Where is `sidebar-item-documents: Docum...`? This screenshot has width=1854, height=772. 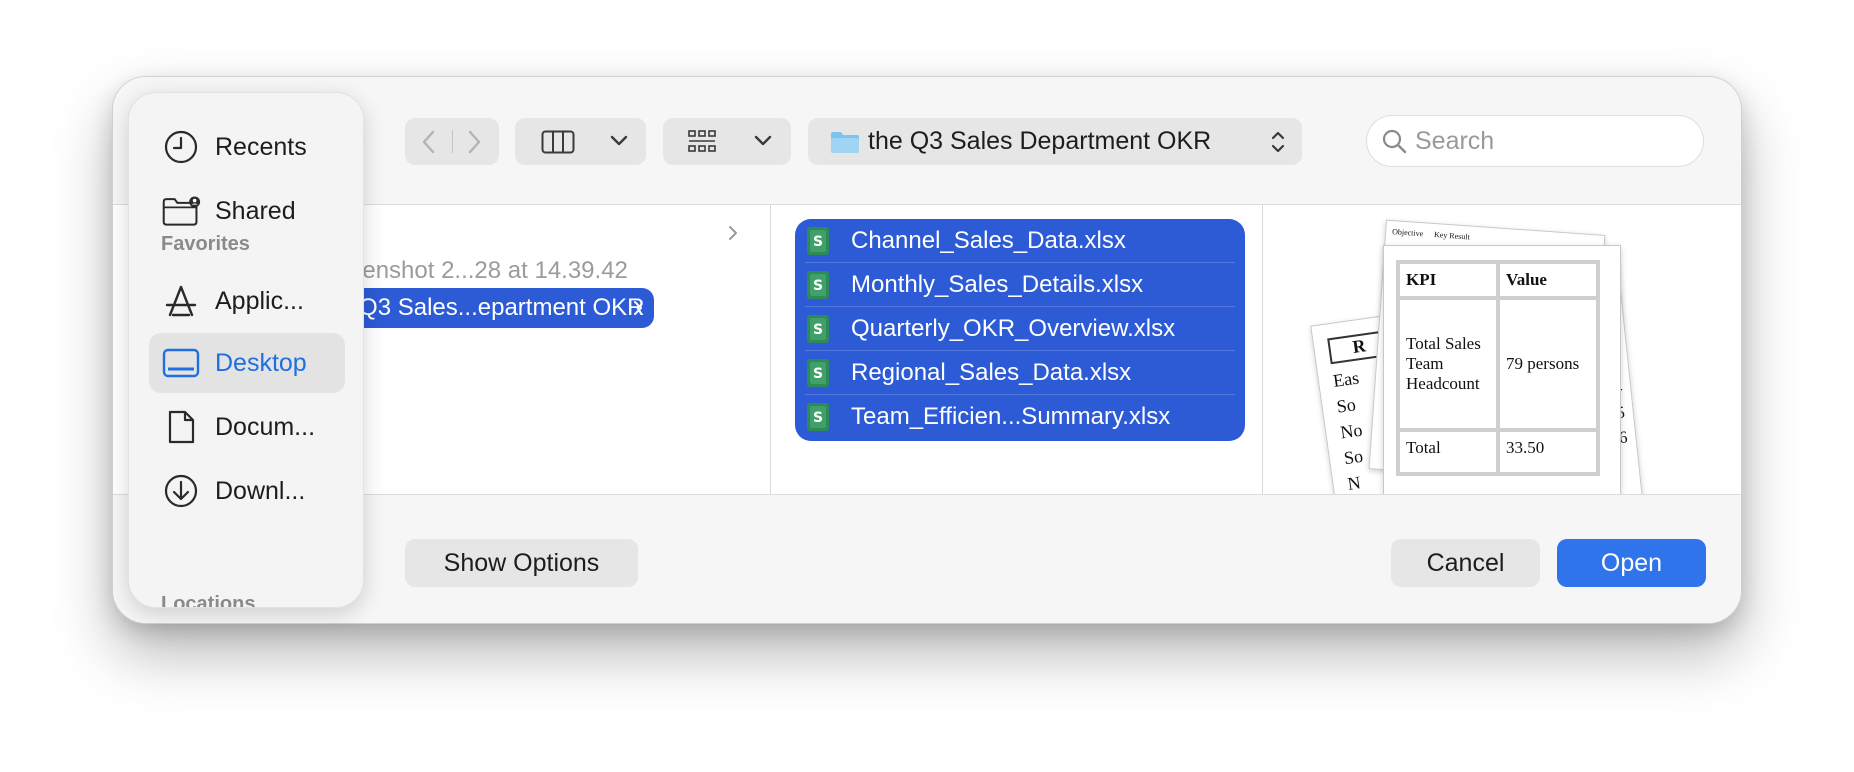
sidebar-item-documents: Docum... is located at coordinates (247, 427).